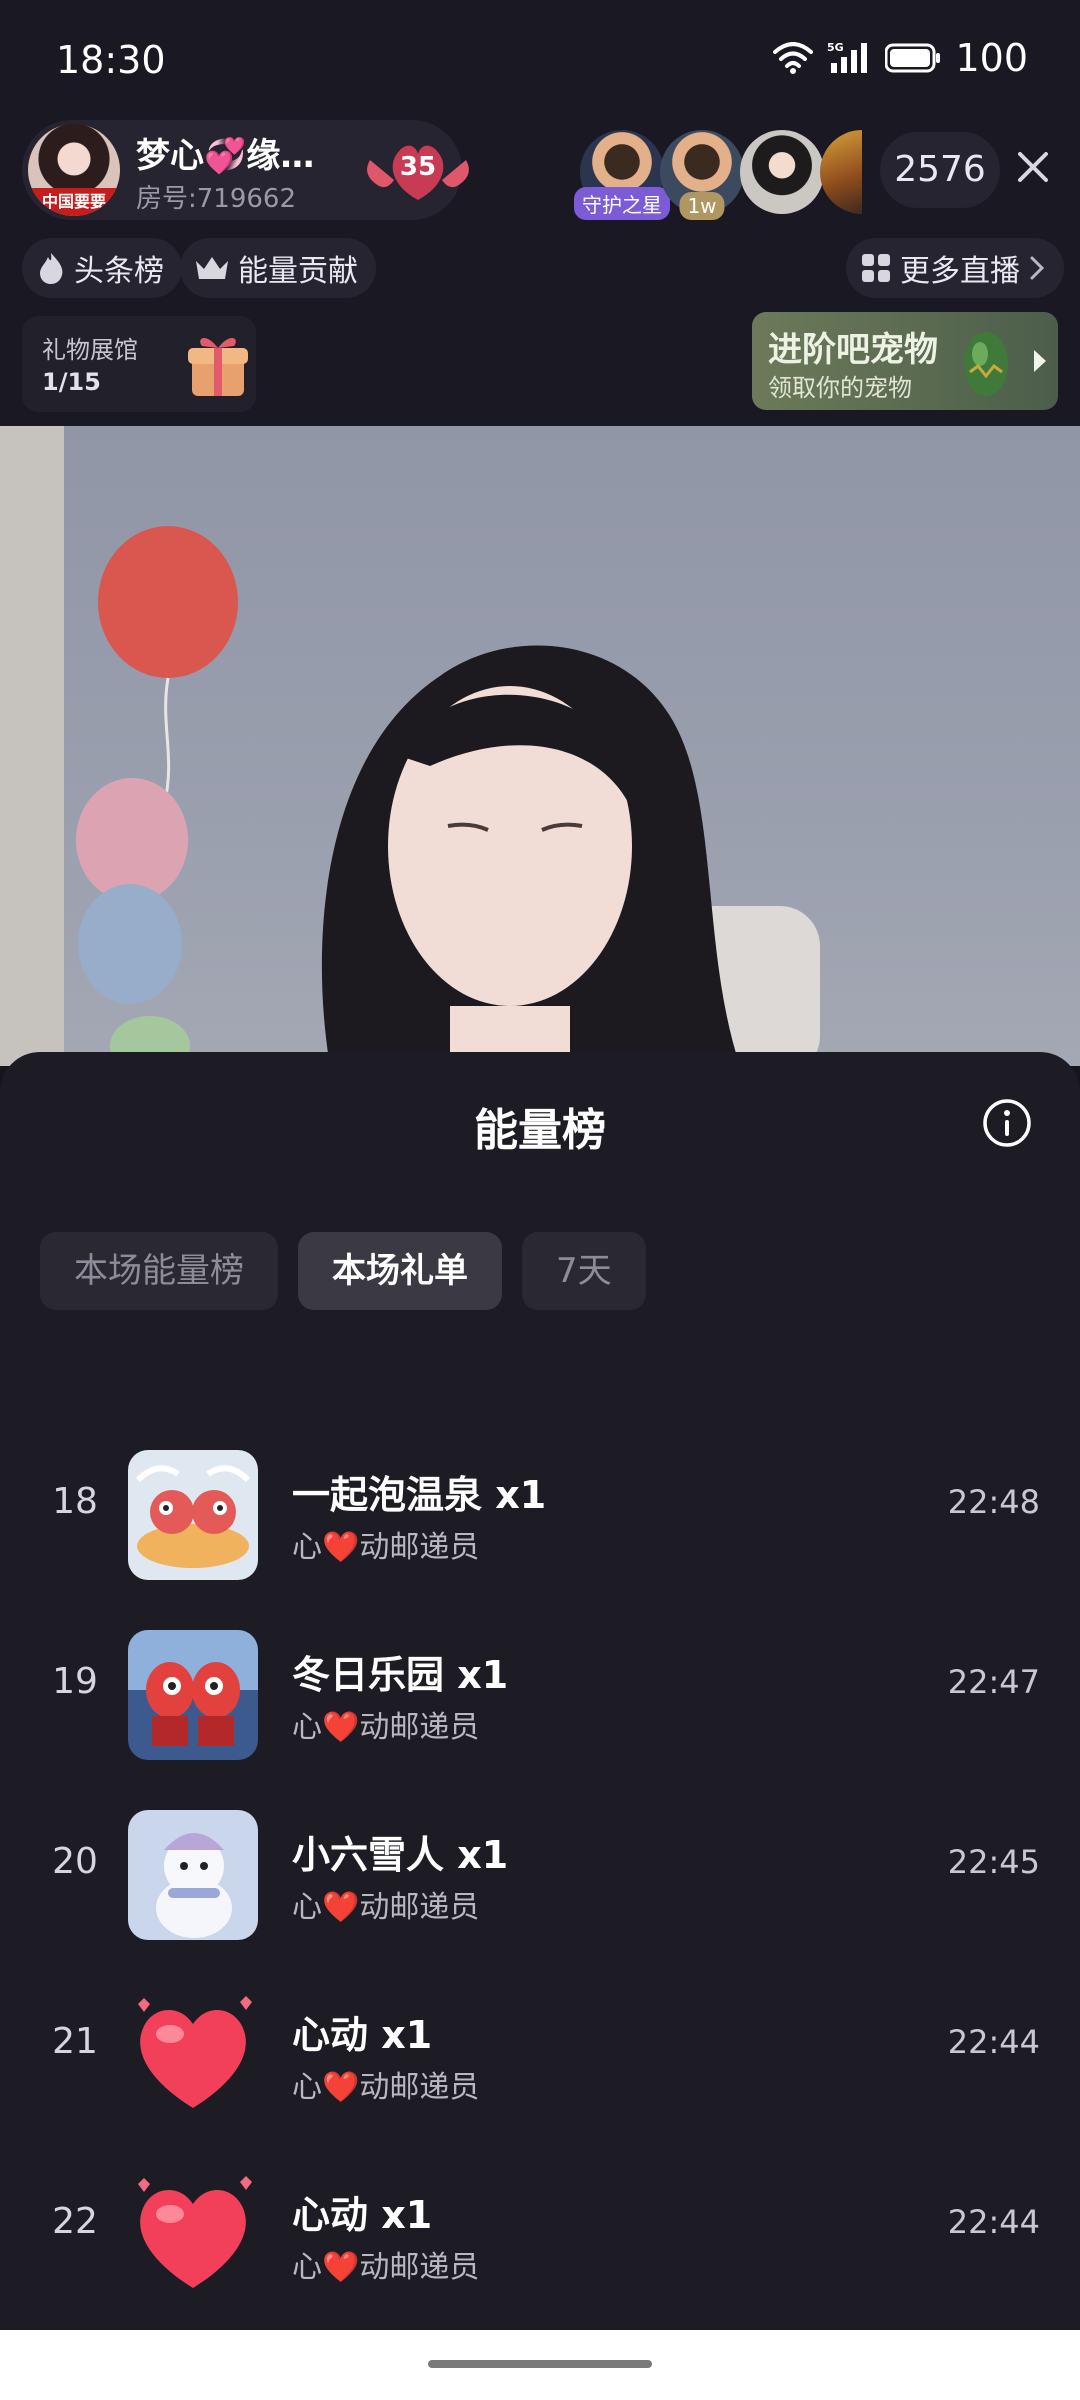 This screenshot has width=1080, height=2400. I want to click on viewer-tag: 1w, so click(702, 206).